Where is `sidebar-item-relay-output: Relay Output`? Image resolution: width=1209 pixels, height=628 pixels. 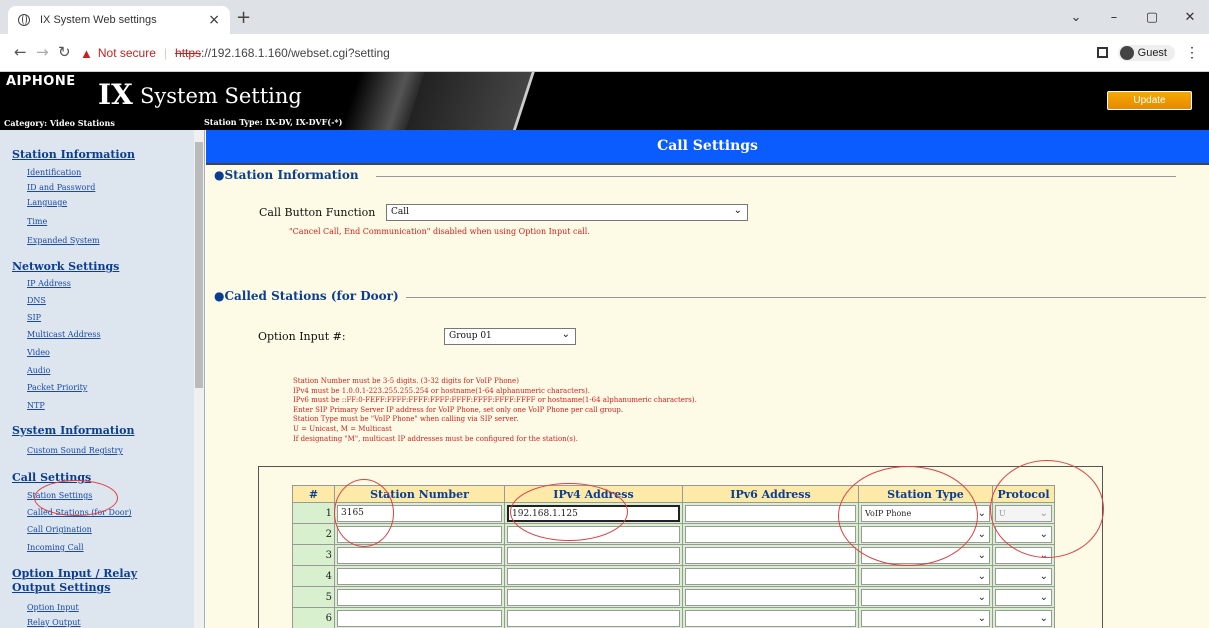
sidebar-item-relay-output: Relay Output is located at coordinates (54, 622).